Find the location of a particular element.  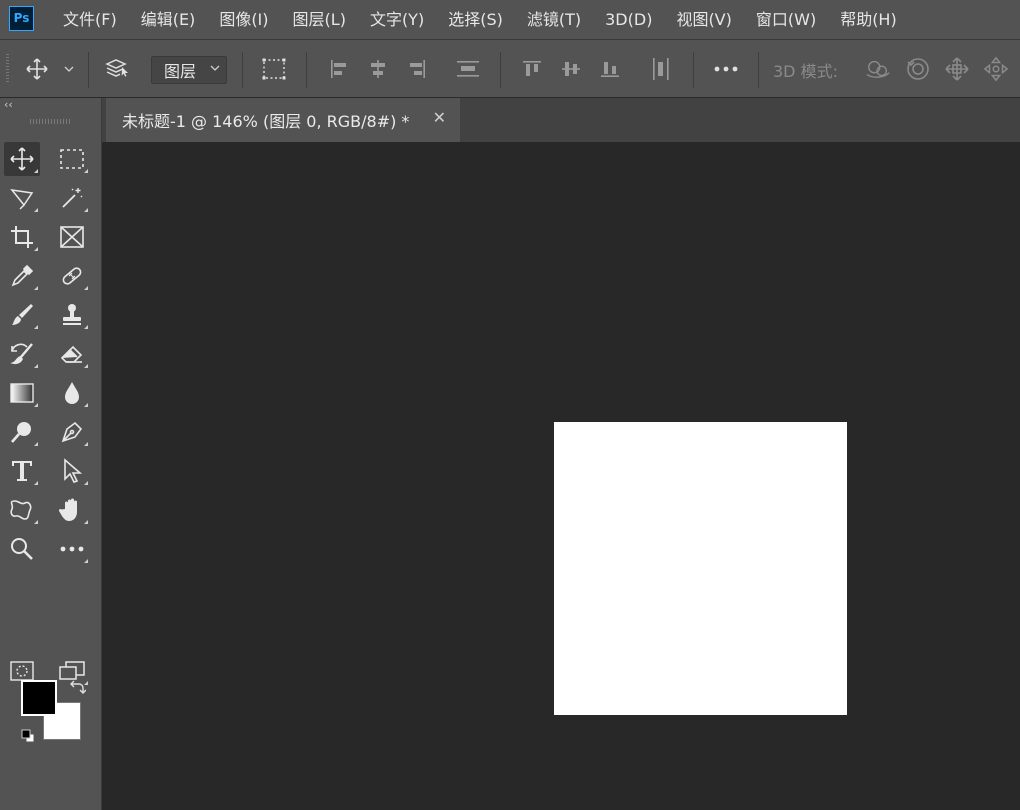

eraser-icon is located at coordinates (71, 354).